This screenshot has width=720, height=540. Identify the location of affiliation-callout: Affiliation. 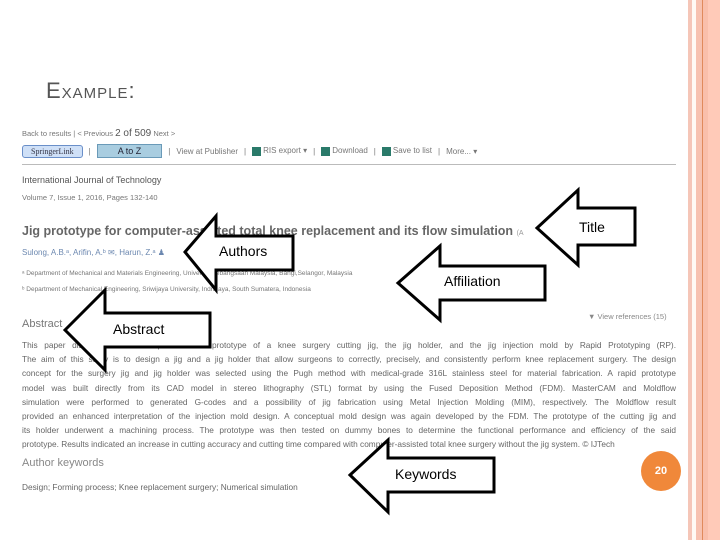
(472, 281).